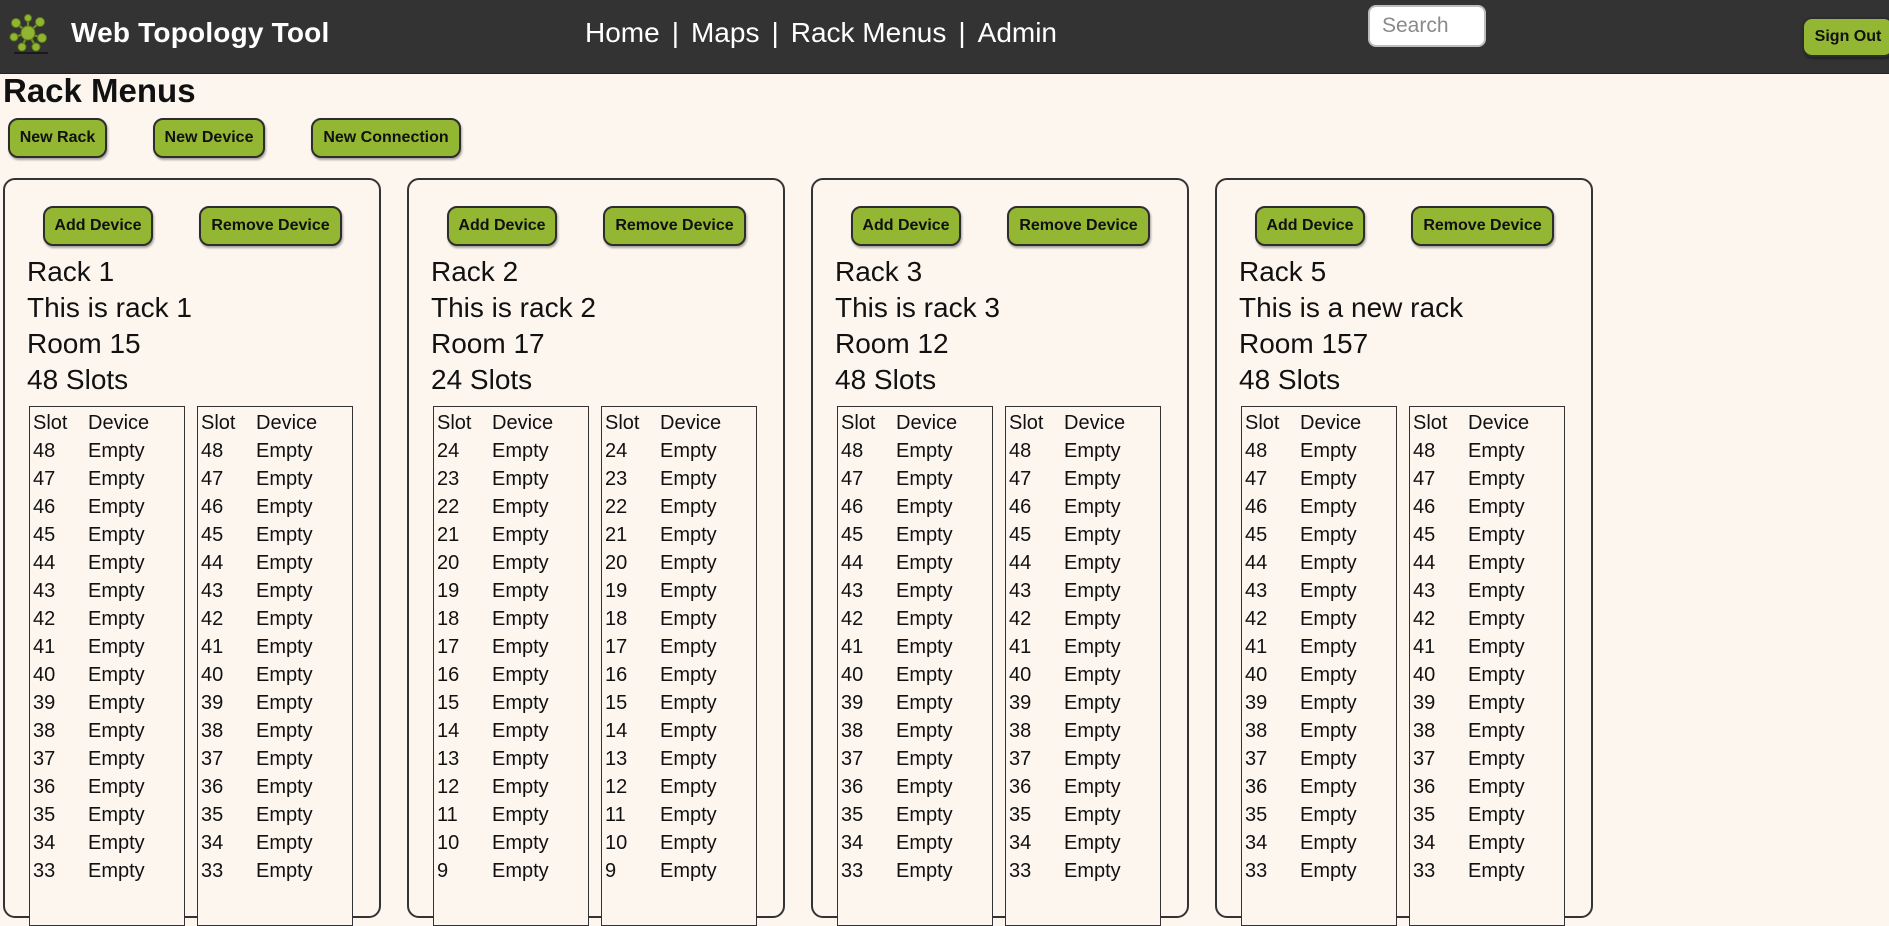  What do you see at coordinates (511, 759) in the screenshot?
I see `slot-row: 13 Empty` at bounding box center [511, 759].